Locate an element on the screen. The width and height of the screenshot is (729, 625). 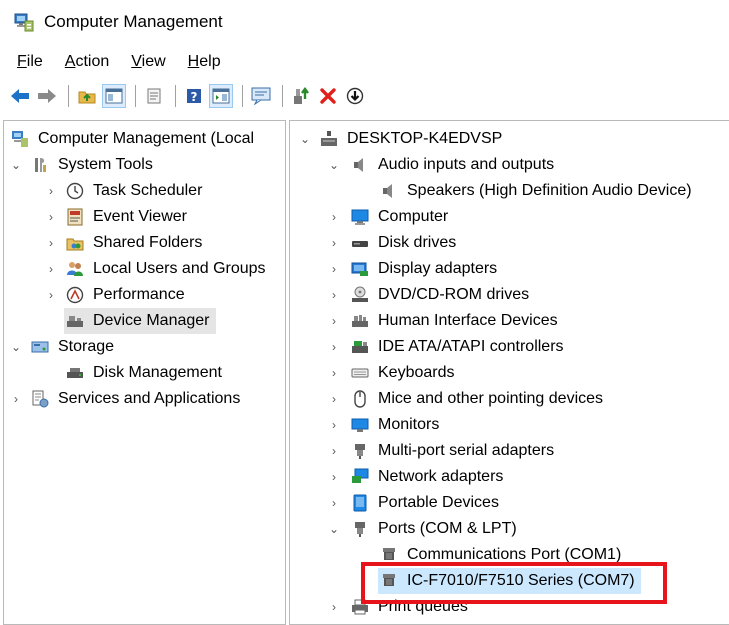
dvd-drive-icon is located at coordinates (360, 295).